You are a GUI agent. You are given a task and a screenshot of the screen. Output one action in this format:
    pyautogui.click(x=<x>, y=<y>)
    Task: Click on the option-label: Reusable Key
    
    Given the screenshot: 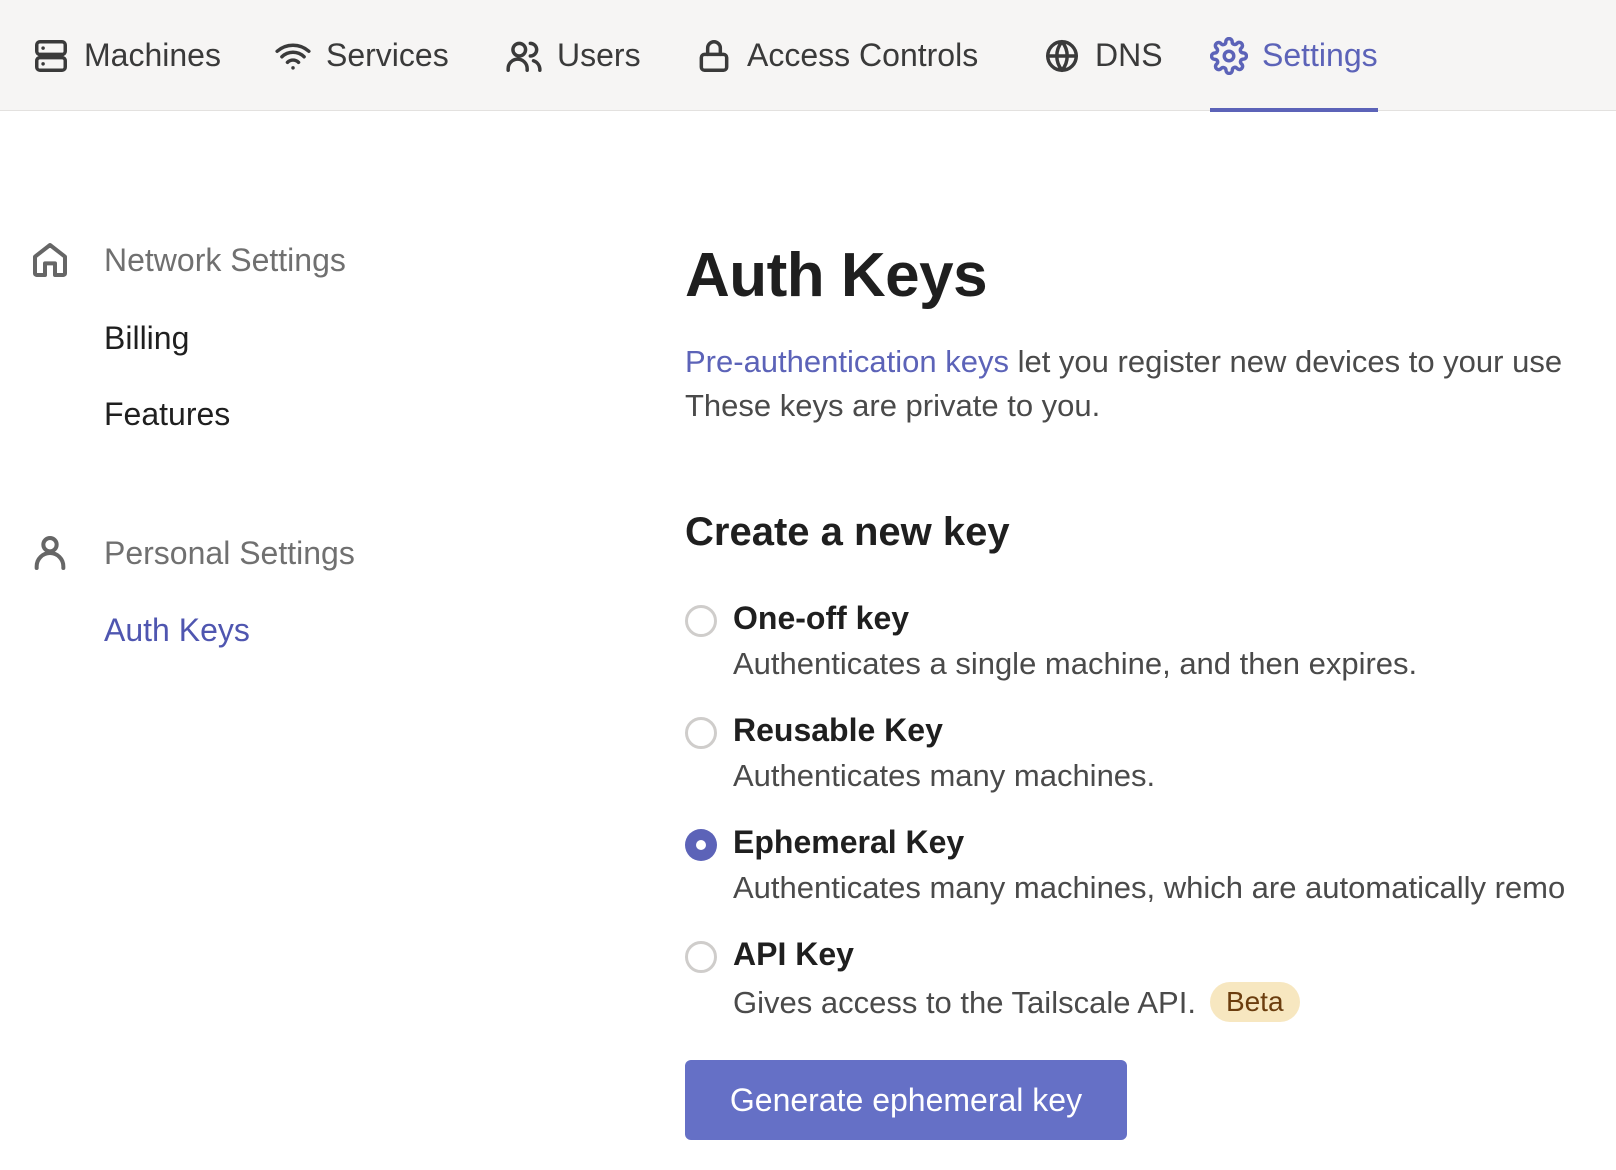 What is the action you would take?
    pyautogui.click(x=838, y=730)
    